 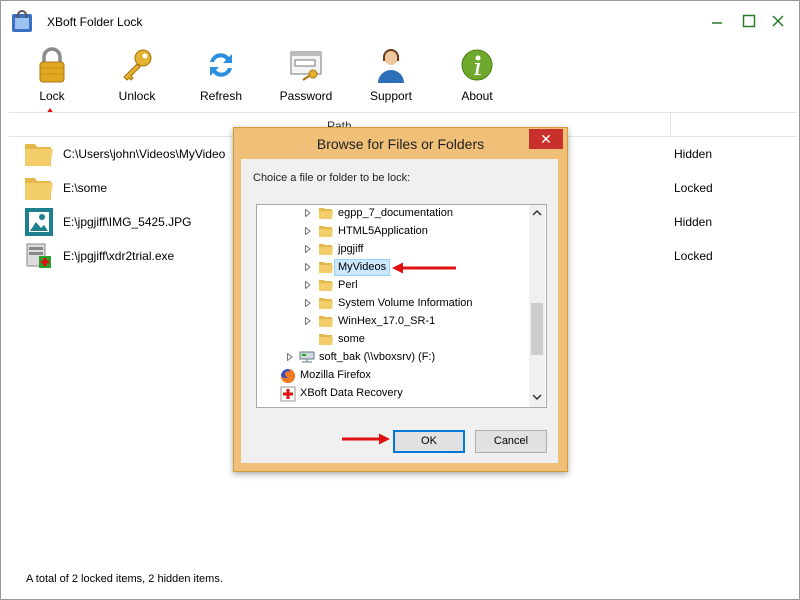 What do you see at coordinates (477, 65) in the screenshot?
I see `info-icon` at bounding box center [477, 65].